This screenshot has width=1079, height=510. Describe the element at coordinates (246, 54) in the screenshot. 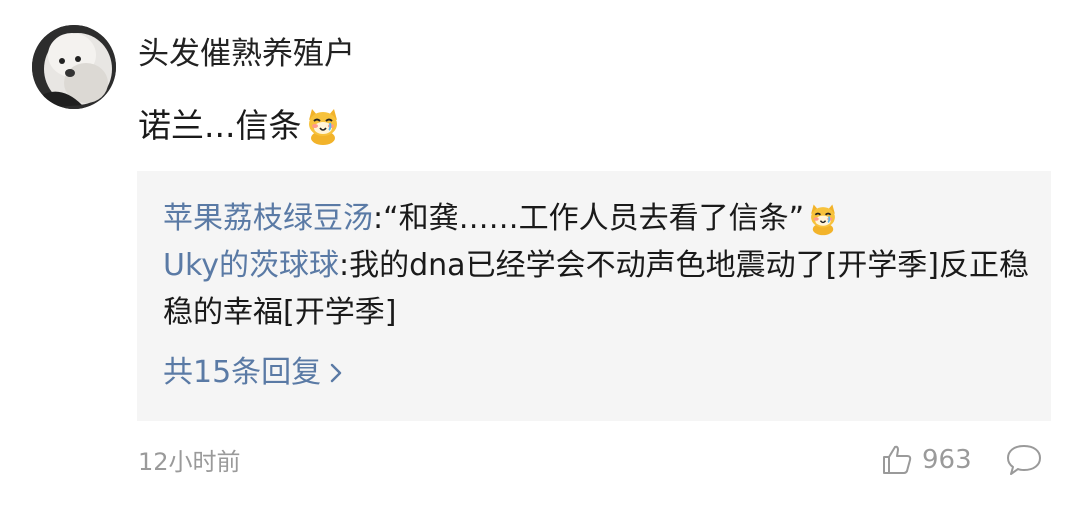

I see `comment-username: 头发催熟养殖户` at that location.